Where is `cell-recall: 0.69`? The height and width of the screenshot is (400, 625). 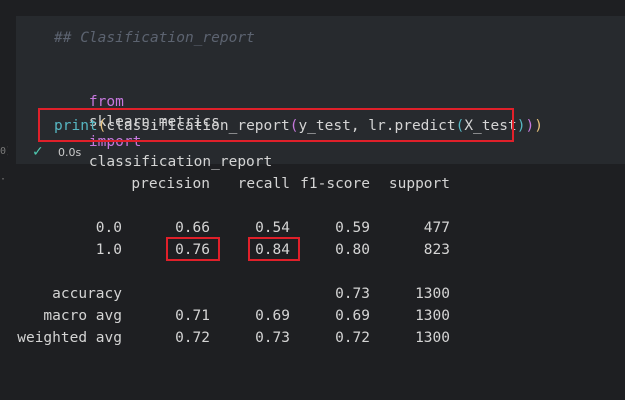 cell-recall: 0.69 is located at coordinates (272, 316).